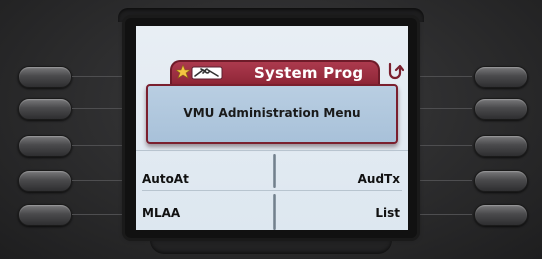 The height and width of the screenshot is (259, 542). I want to click on right-softkey-button-audtx, so click(501, 181).